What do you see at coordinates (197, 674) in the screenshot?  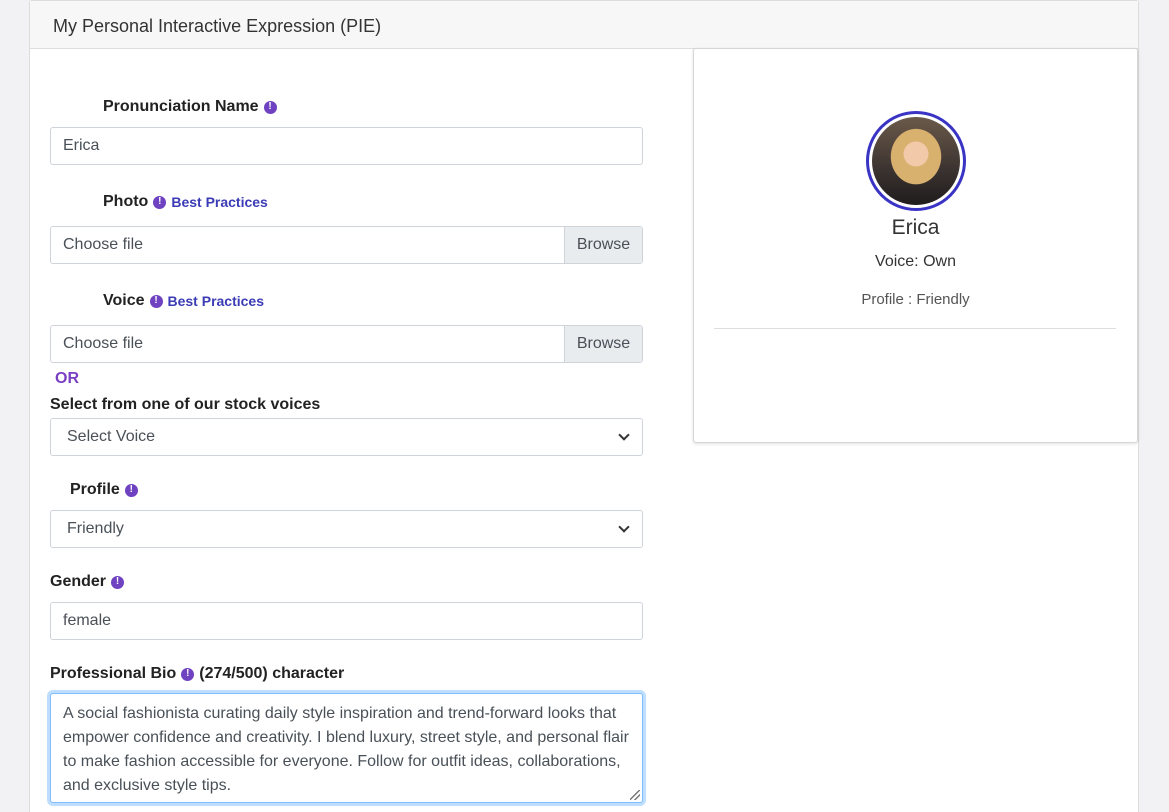 I see `bio-label: Professional Bio ! (274/500) character` at bounding box center [197, 674].